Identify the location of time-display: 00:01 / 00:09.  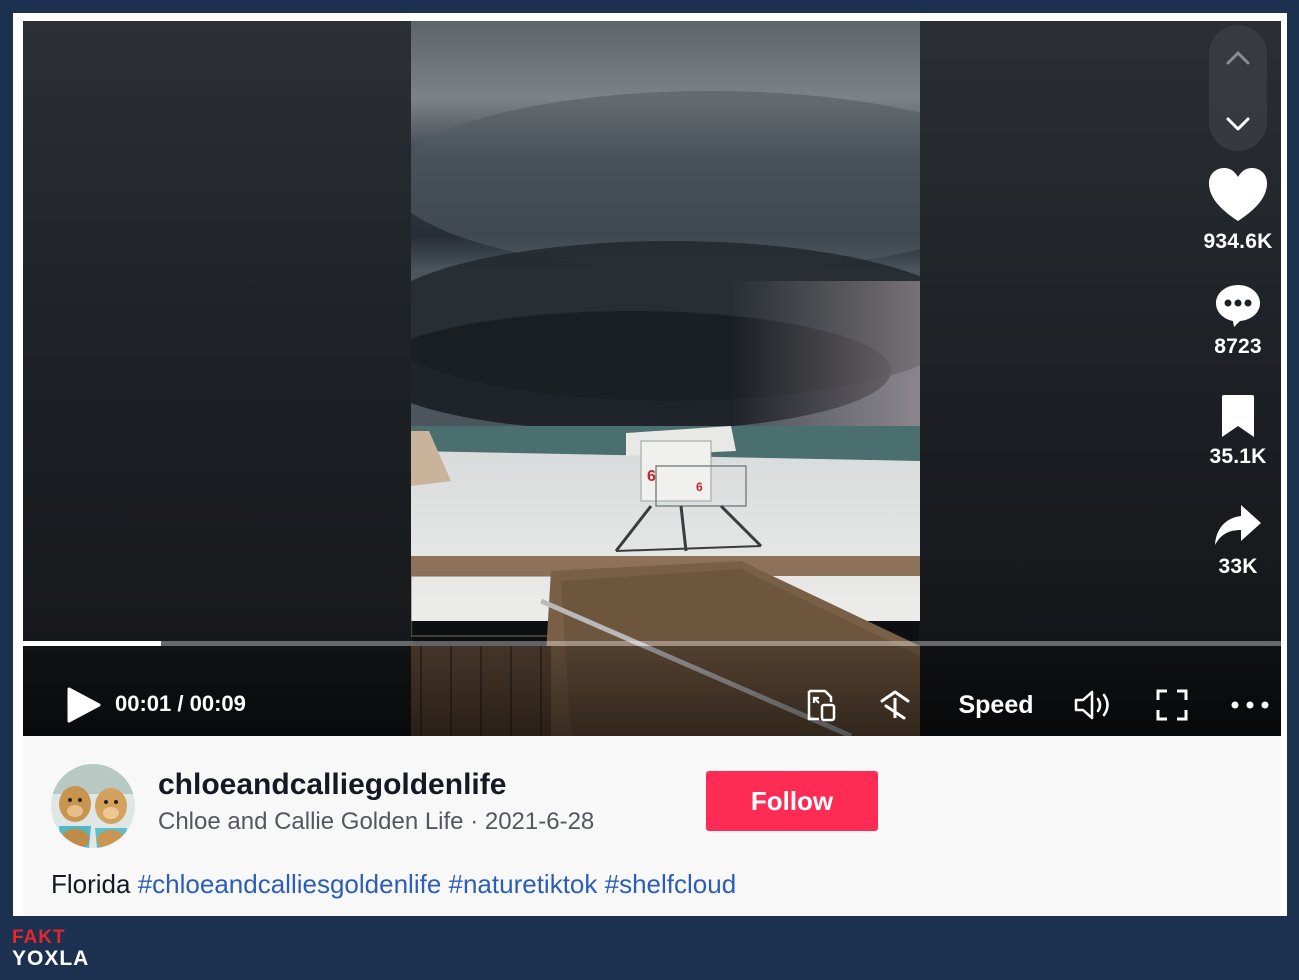
(180, 704).